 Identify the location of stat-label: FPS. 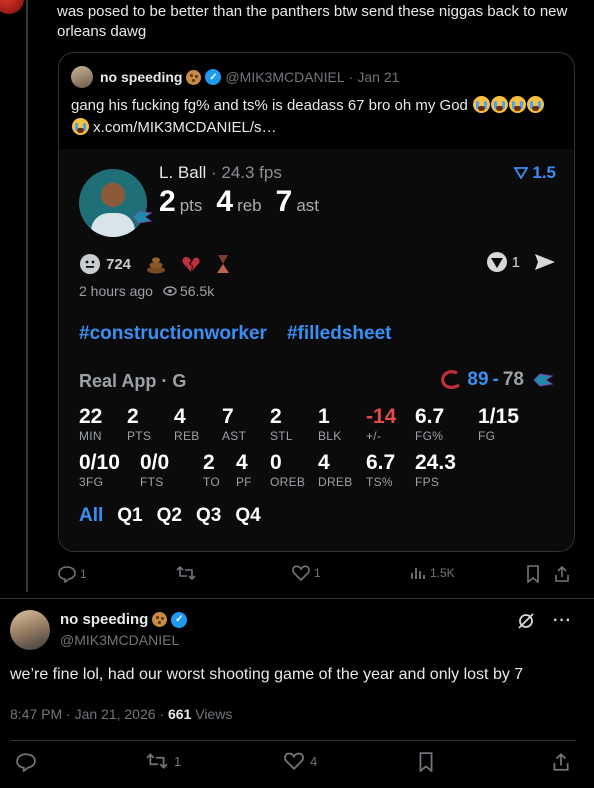
(427, 482).